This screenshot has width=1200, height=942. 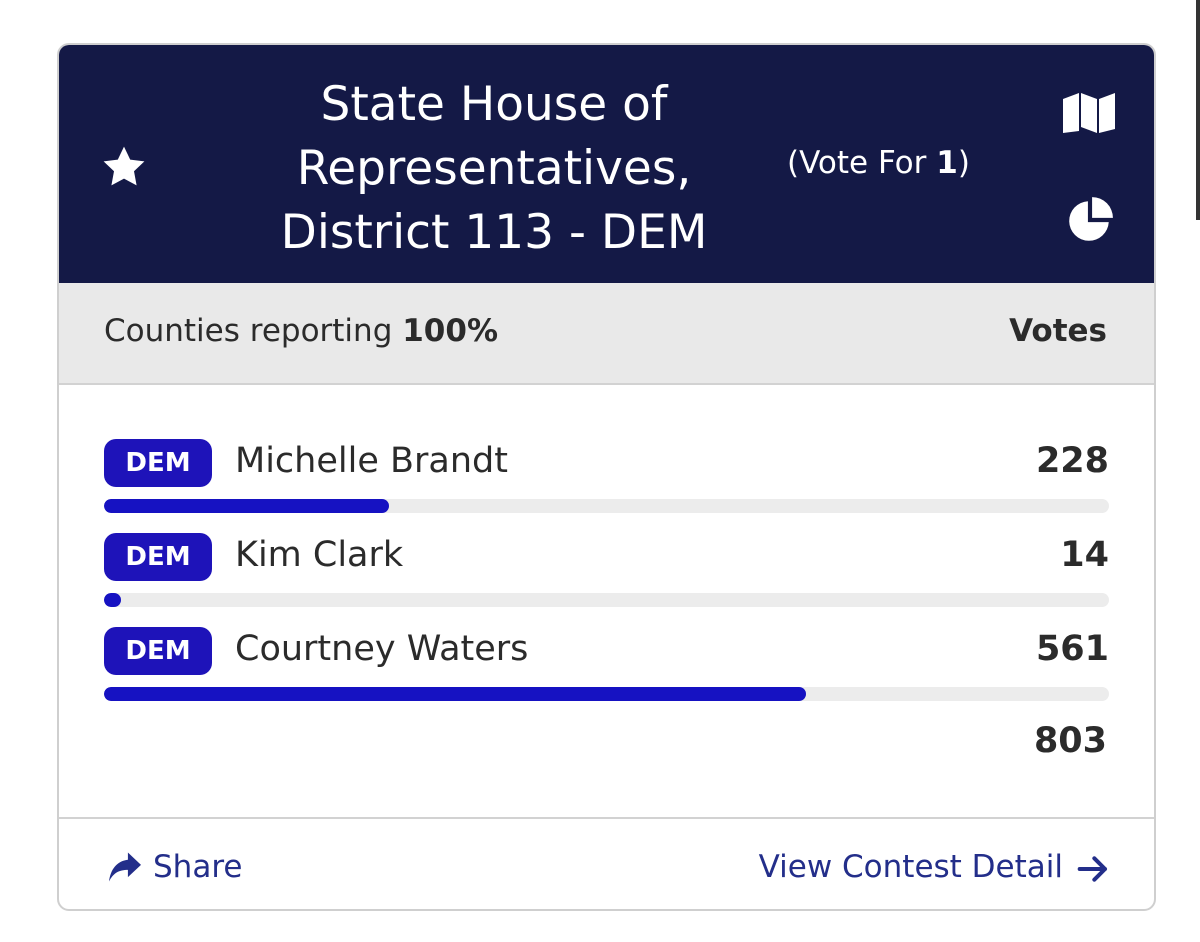 What do you see at coordinates (382, 649) in the screenshot?
I see `candidate-name: Courtney Waters` at bounding box center [382, 649].